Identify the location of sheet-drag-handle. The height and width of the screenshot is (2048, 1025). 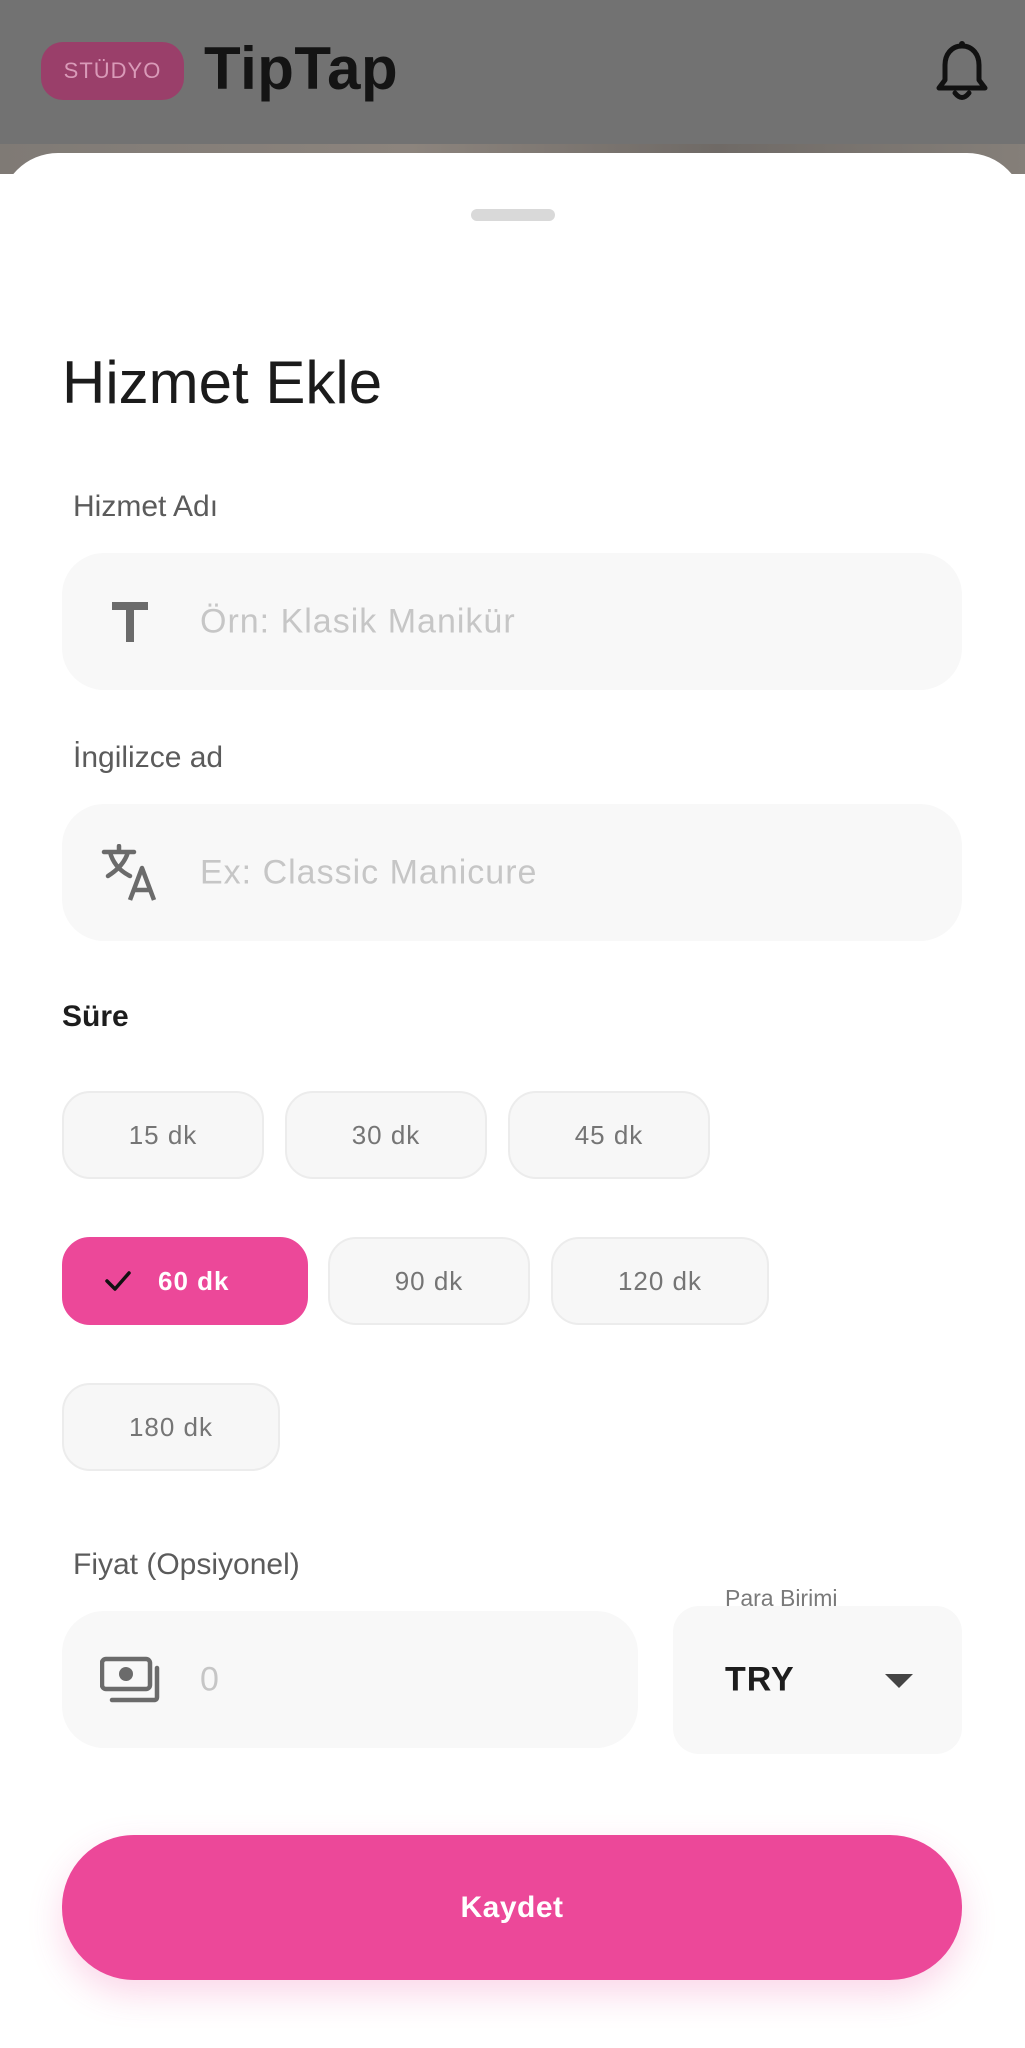
(513, 215).